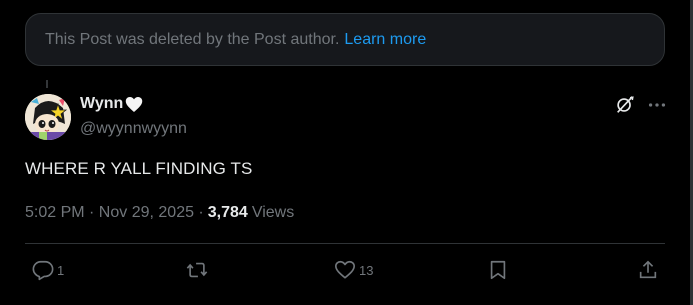 This screenshot has width=693, height=305. What do you see at coordinates (43, 270) in the screenshot?
I see `reply-icon` at bounding box center [43, 270].